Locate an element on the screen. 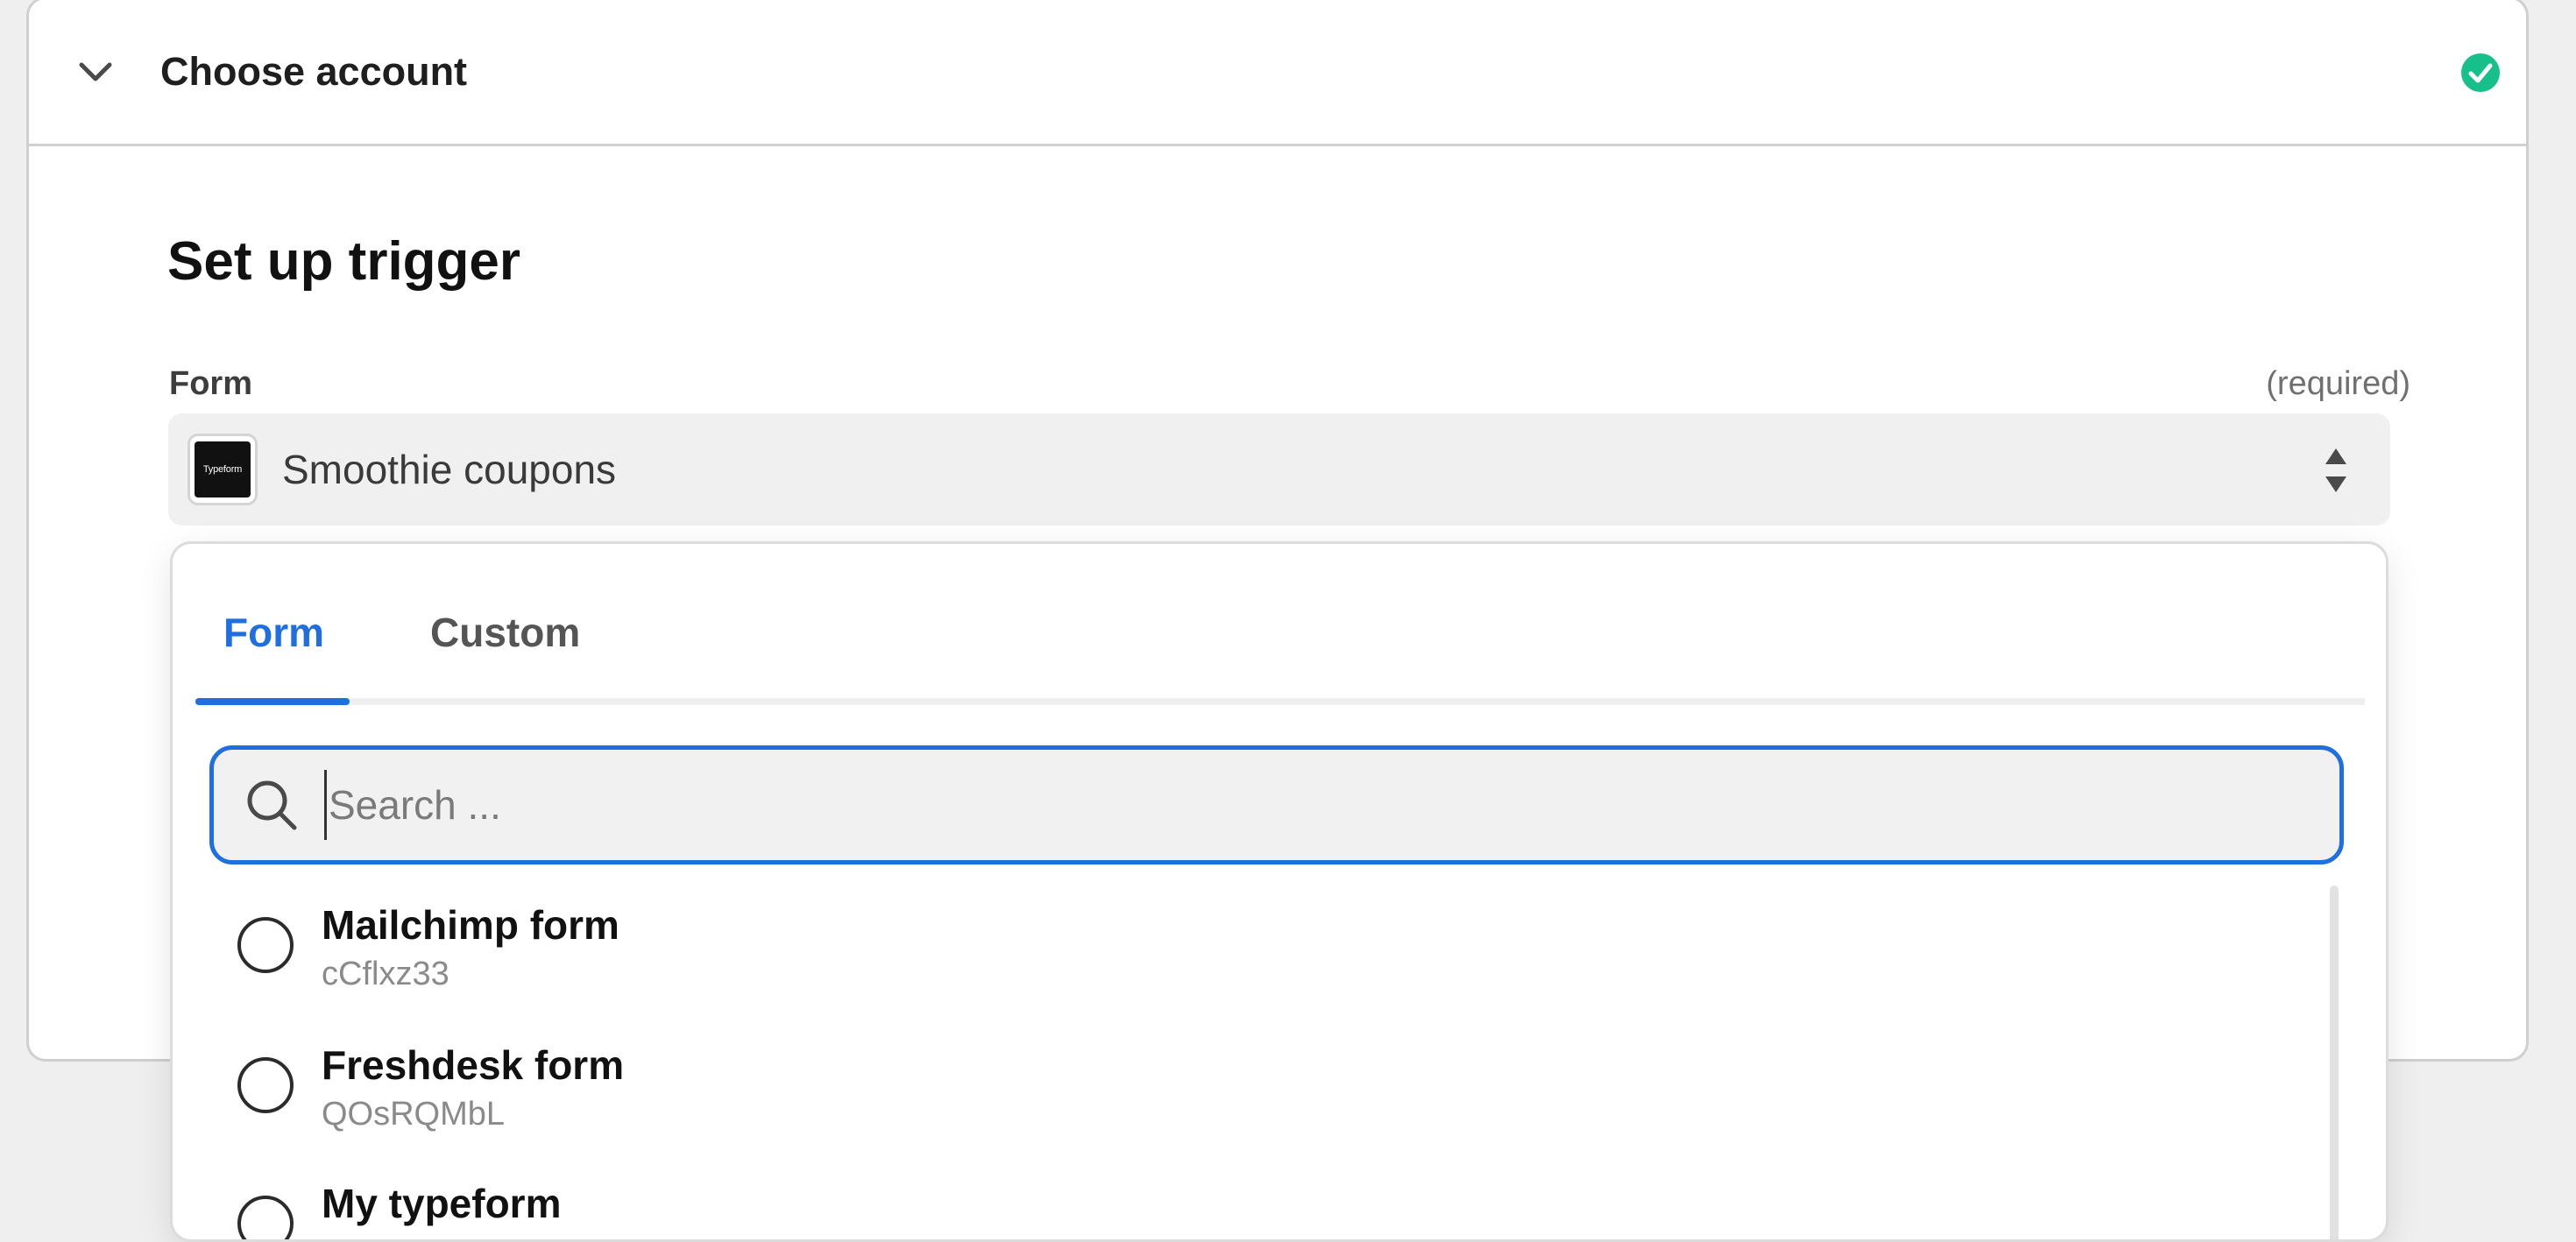 This screenshot has height=1242, width=2576. setup-trigger-title: Set up trigger is located at coordinates (344, 261).